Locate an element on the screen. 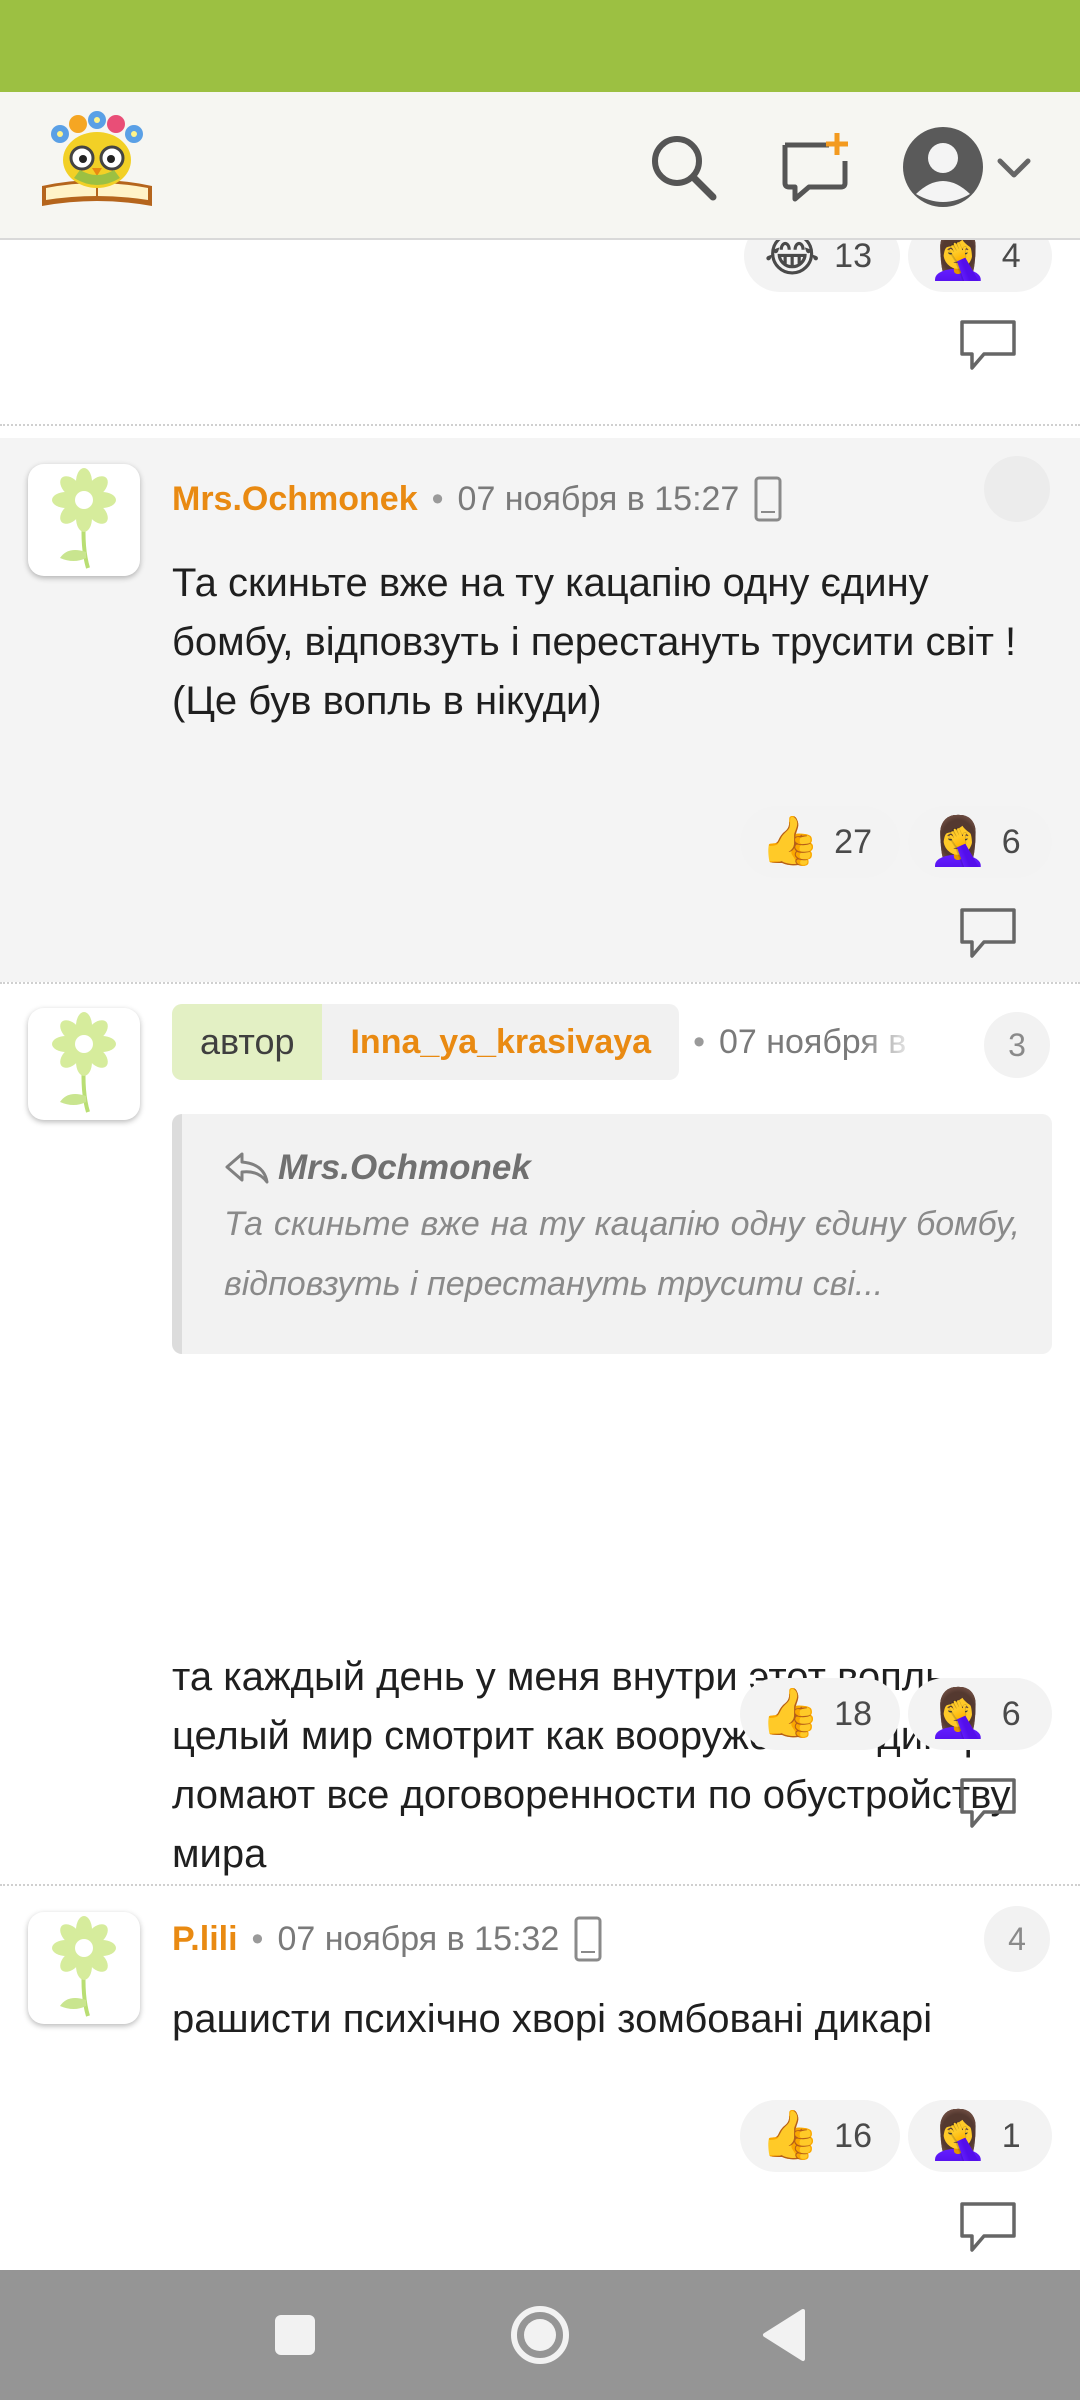  reaction-thumbs-up: 👍 16 is located at coordinates (820, 2136).